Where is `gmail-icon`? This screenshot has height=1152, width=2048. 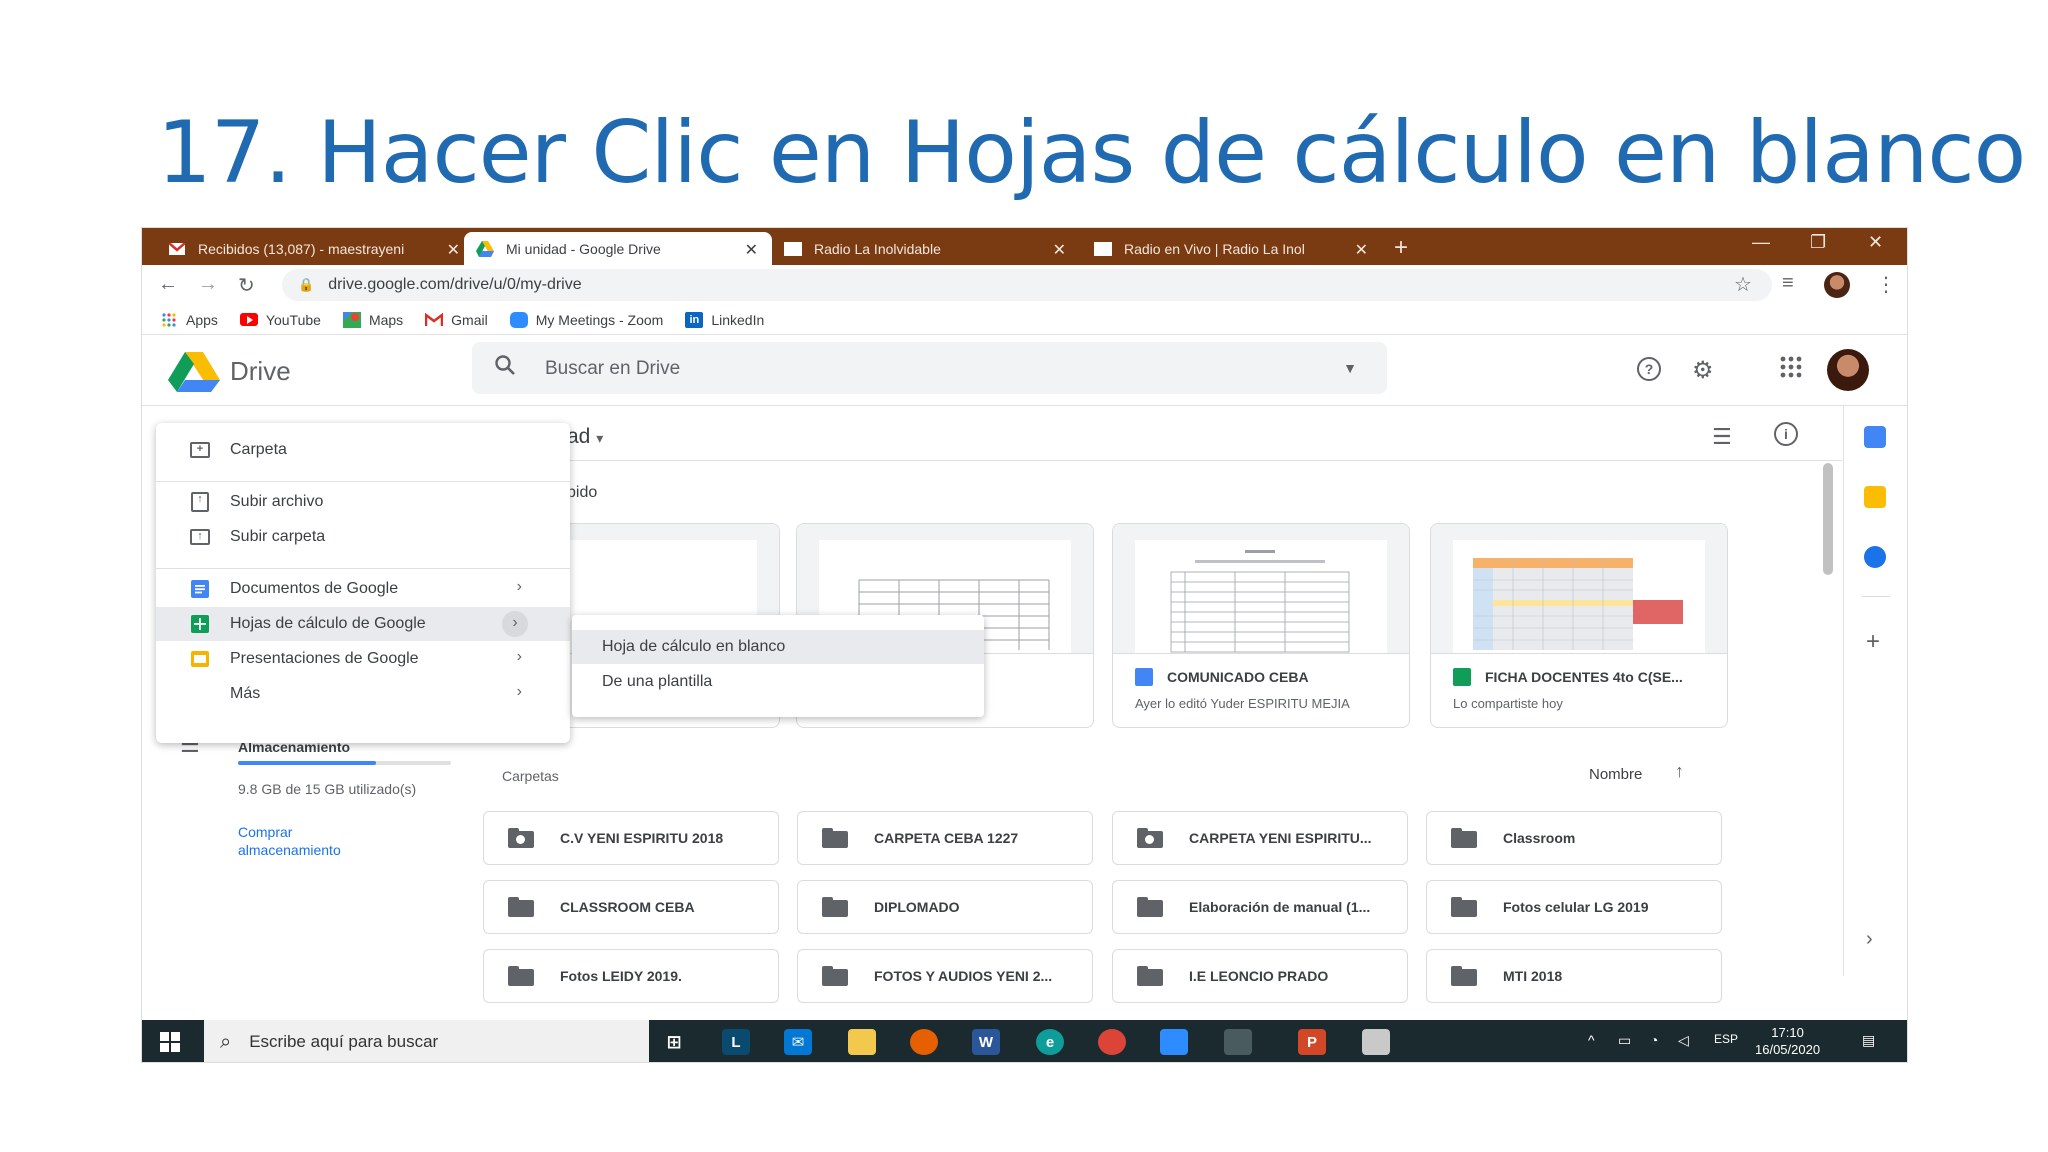 gmail-icon is located at coordinates (177, 249).